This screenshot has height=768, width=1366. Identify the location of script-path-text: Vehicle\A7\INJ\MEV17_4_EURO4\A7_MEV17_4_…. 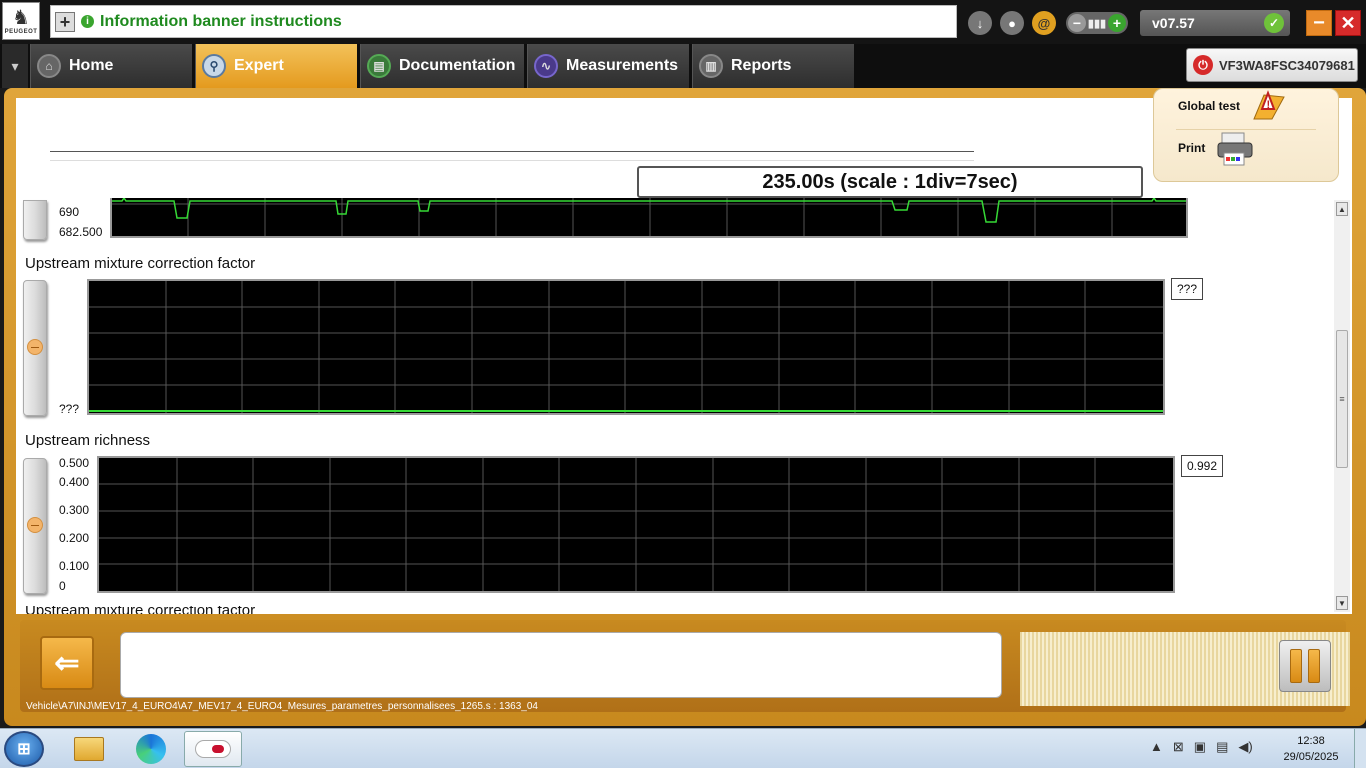
(282, 706).